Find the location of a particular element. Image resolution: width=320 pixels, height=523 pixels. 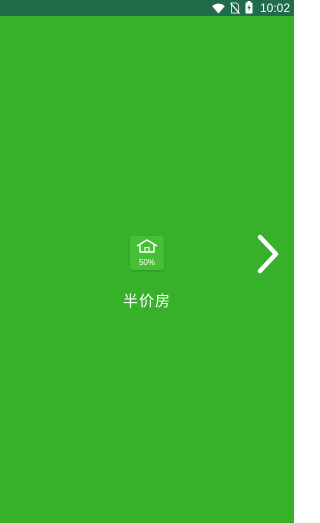

chevron-right-icon is located at coordinates (268, 256).